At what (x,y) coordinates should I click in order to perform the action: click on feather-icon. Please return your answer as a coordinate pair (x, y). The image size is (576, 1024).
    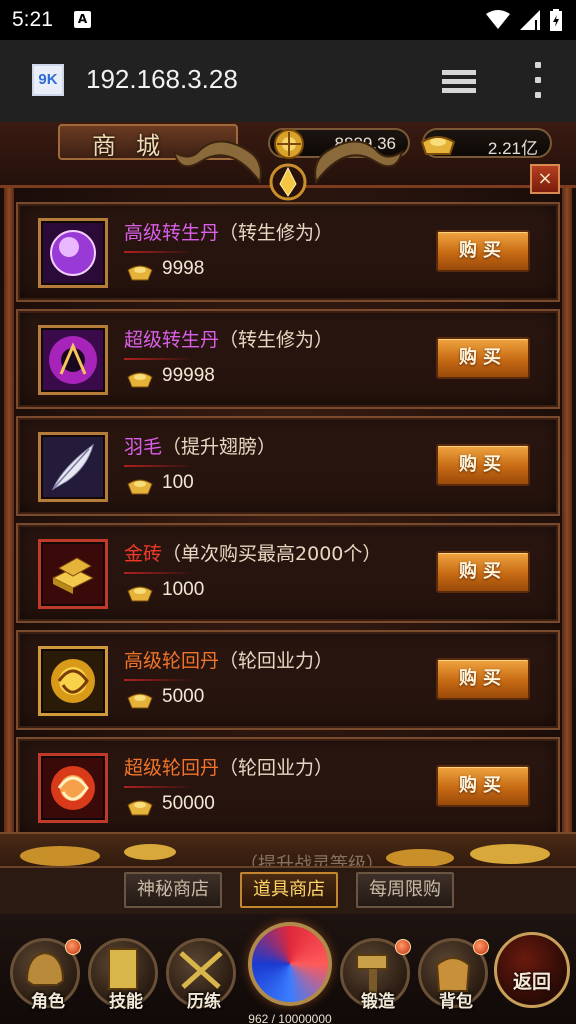
    Looking at the image, I should click on (73, 467).